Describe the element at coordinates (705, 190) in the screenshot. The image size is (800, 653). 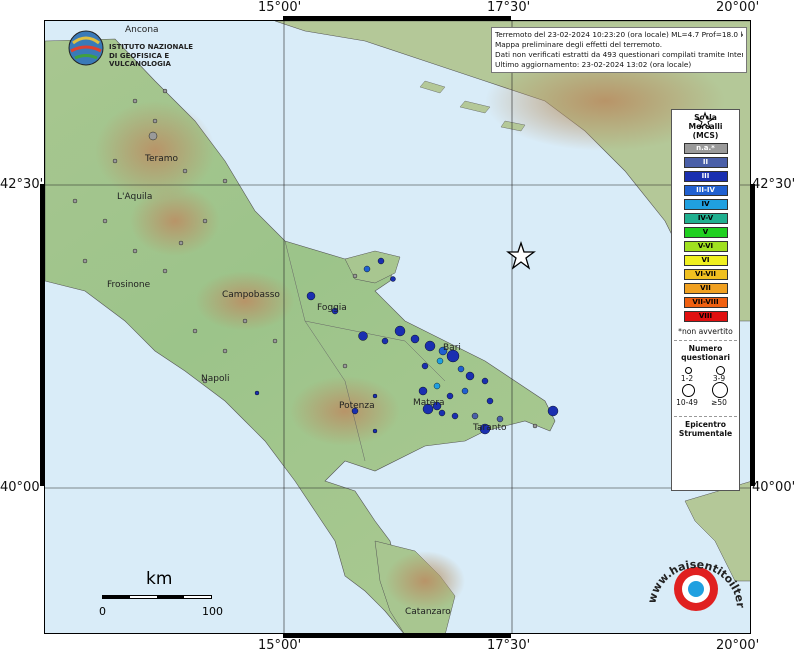
I see `legend-swatch: III-IV` at that location.